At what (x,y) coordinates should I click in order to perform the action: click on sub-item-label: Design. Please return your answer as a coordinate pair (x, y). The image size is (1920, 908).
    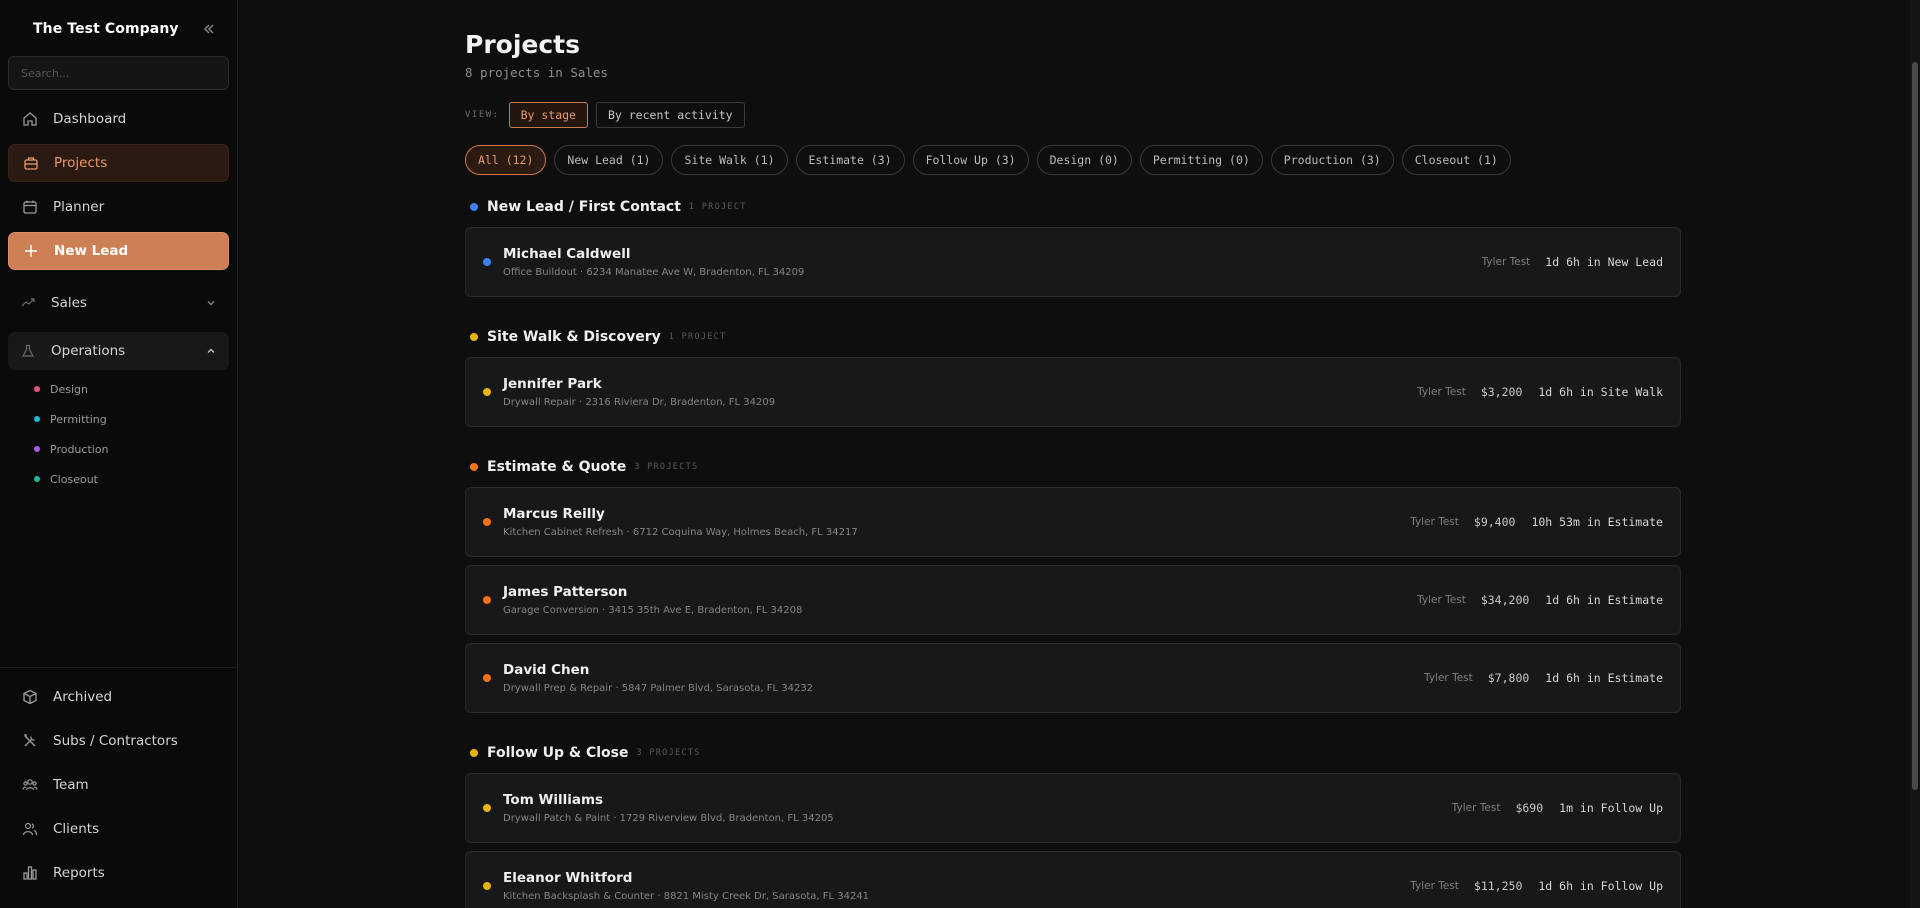
    Looking at the image, I should click on (69, 389).